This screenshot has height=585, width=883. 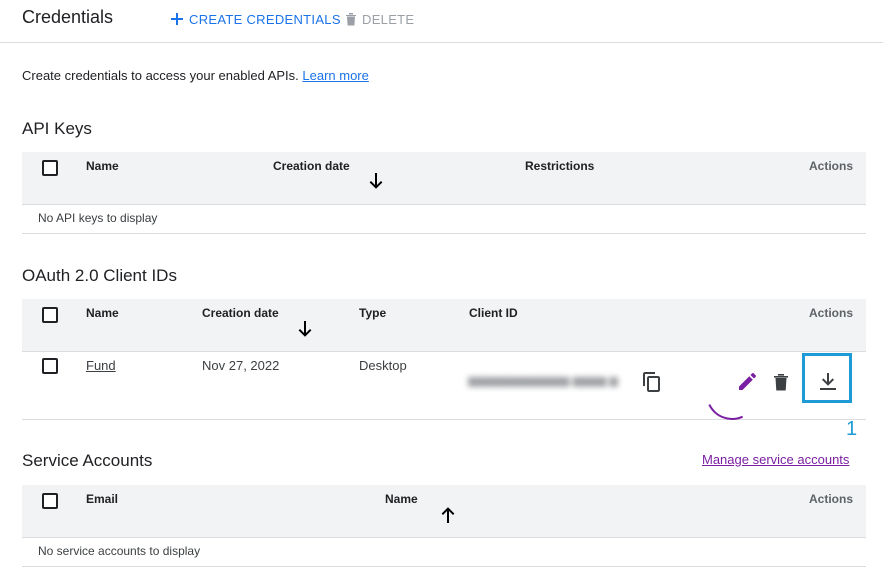 I want to click on service-accounts-title: Service Accounts, so click(x=87, y=460).